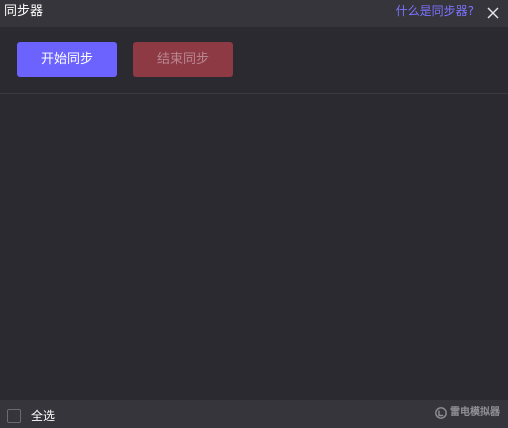 This screenshot has height=428, width=508. Describe the element at coordinates (254, 13) in the screenshot. I see `title-bar: 同步器 什么是同步器?` at that location.